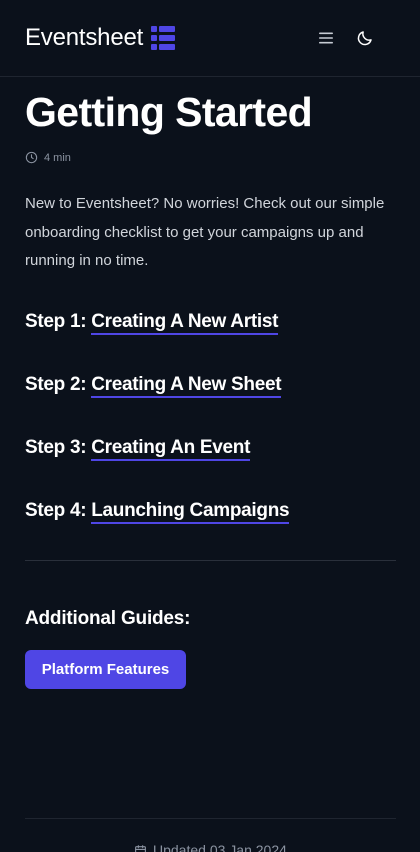 The width and height of the screenshot is (420, 852). I want to click on updated-date: Updated 03 Jan 2024, so click(210, 847).